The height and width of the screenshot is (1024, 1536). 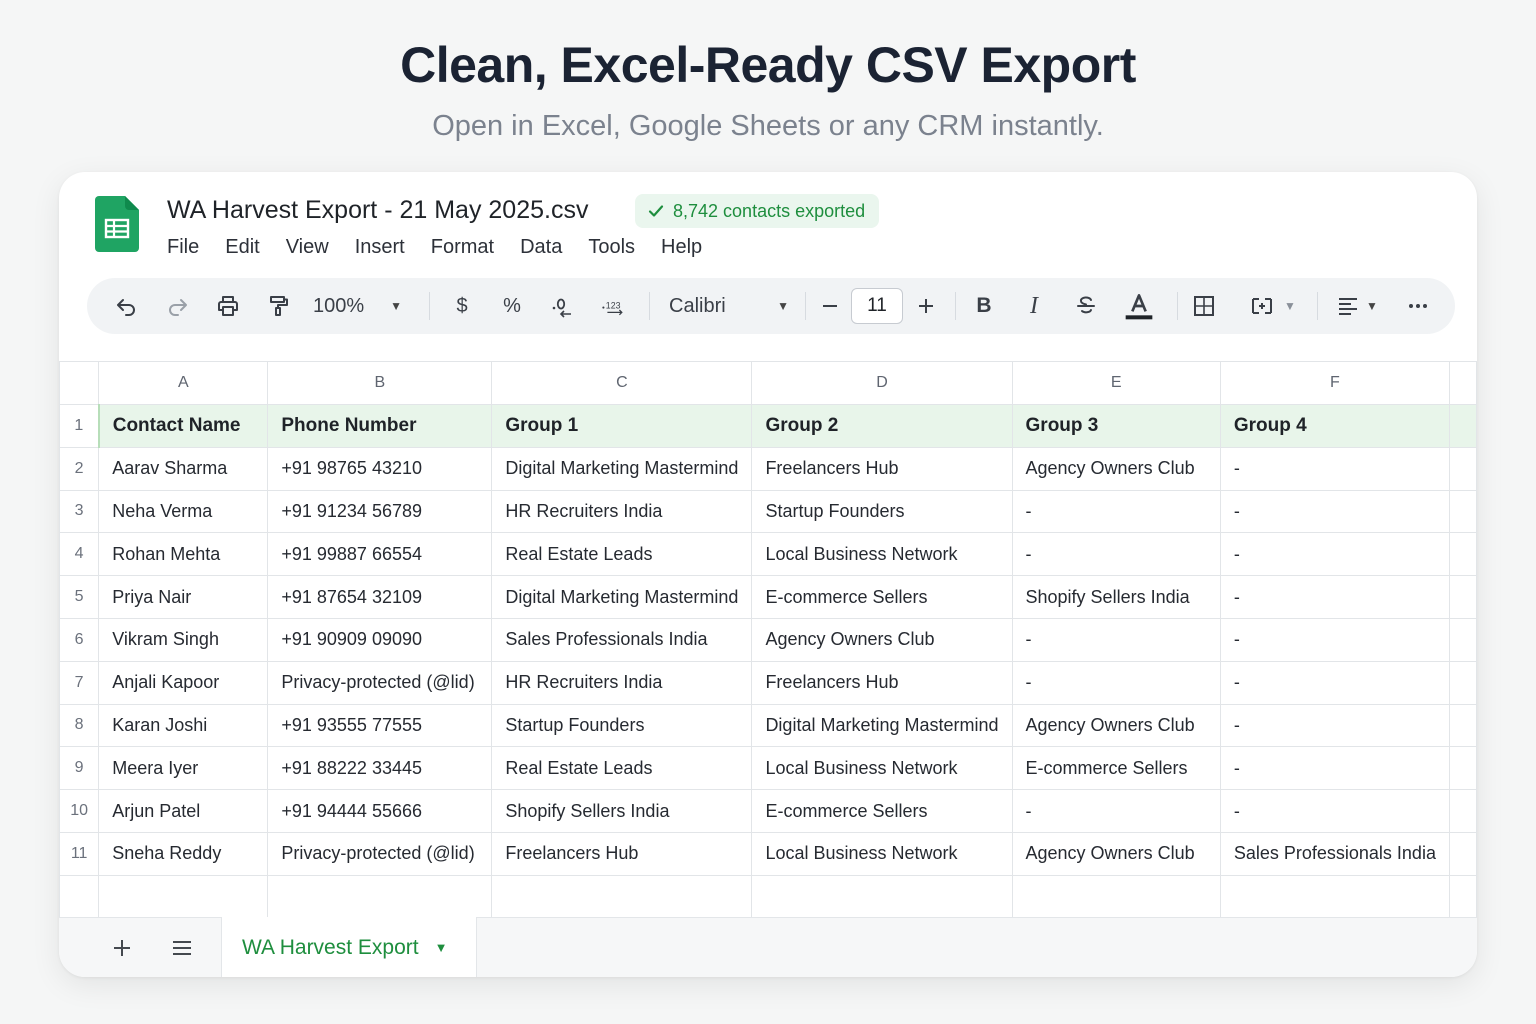 I want to click on italic-button: I, so click(x=1034, y=306).